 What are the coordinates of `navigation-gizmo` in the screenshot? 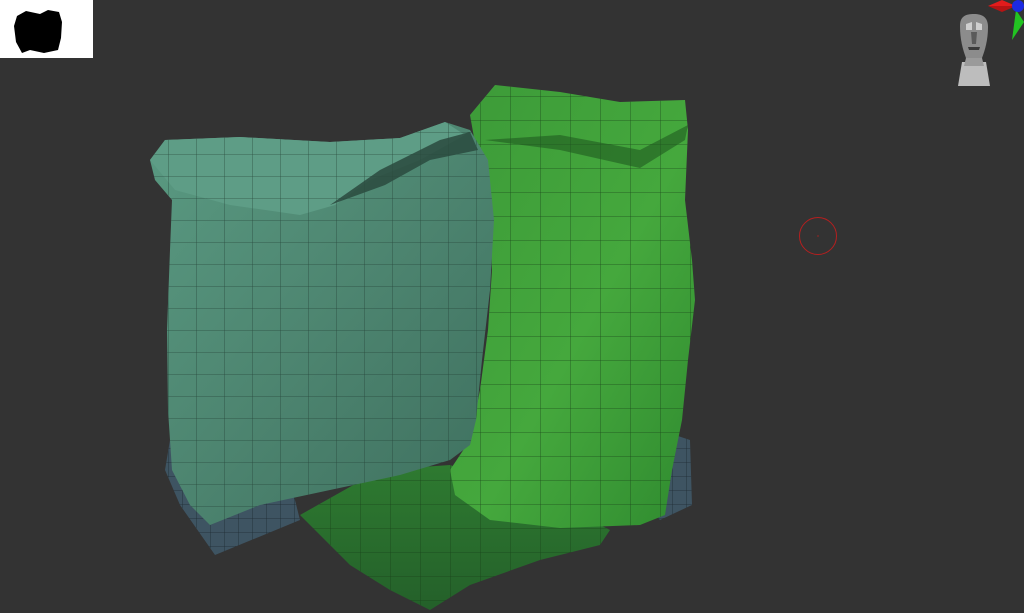 It's located at (984, 46).